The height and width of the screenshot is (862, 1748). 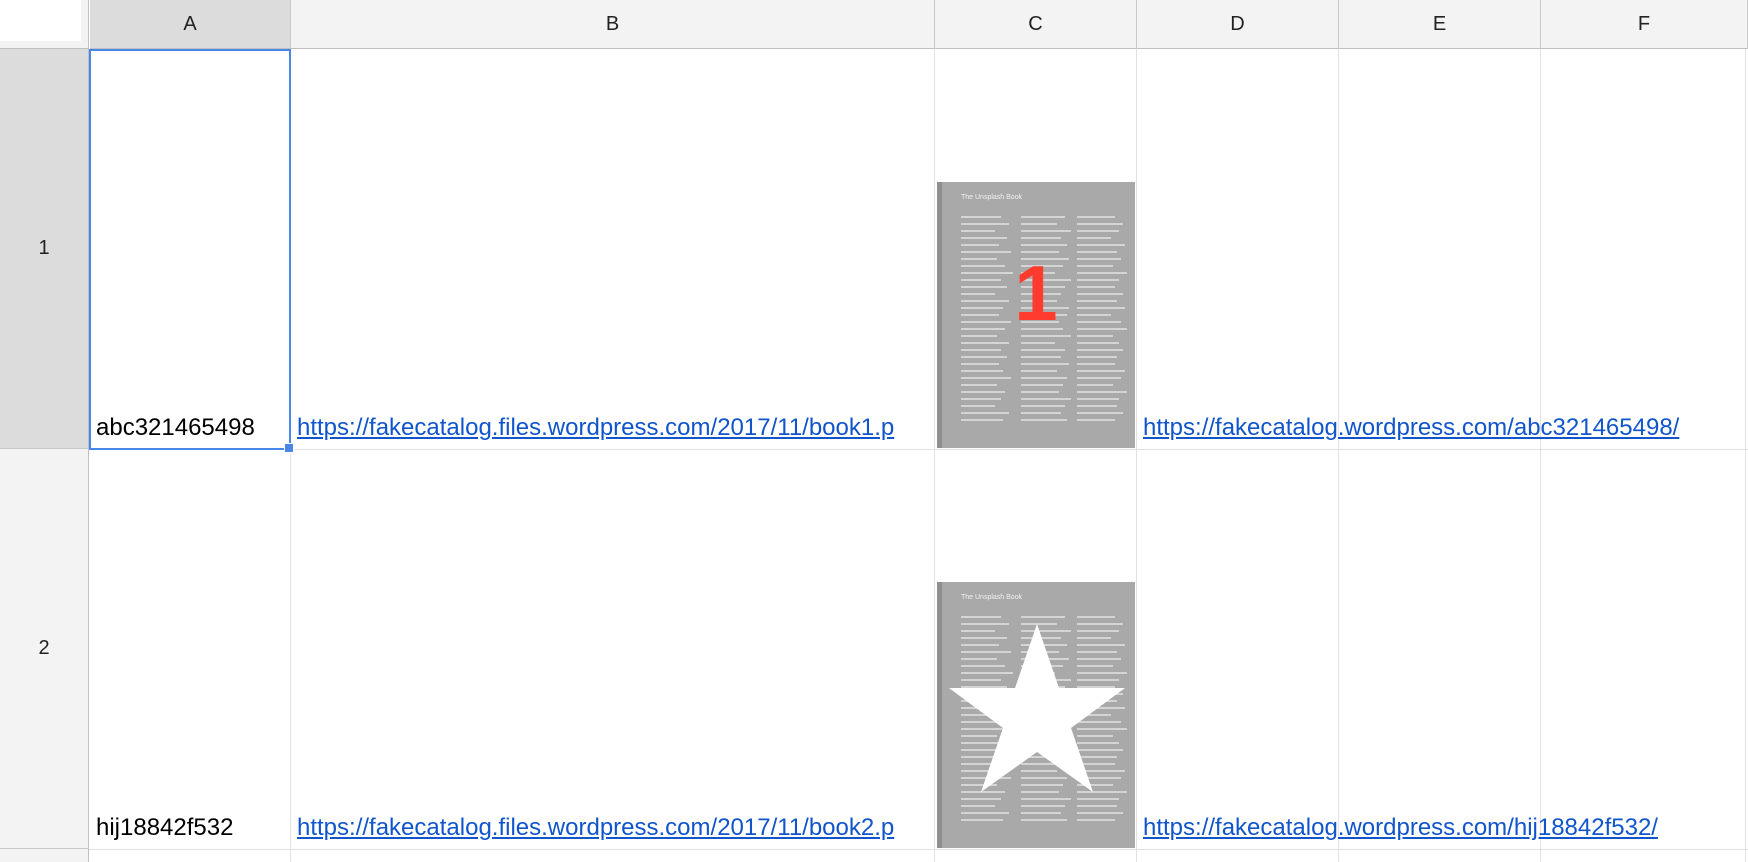 What do you see at coordinates (613, 24) in the screenshot?
I see `column-header-b: B` at bounding box center [613, 24].